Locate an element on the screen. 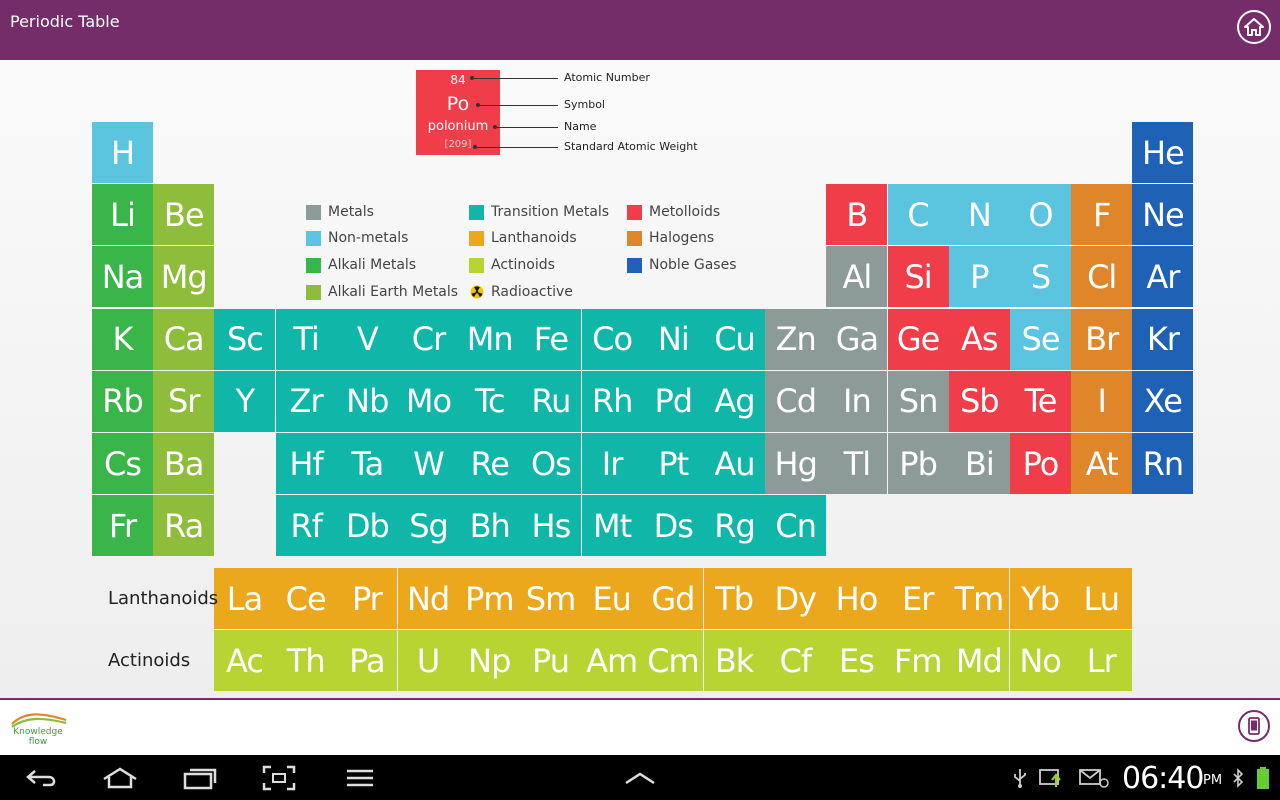 This screenshot has height=800, width=1280. element-th: Th is located at coordinates (306, 660).